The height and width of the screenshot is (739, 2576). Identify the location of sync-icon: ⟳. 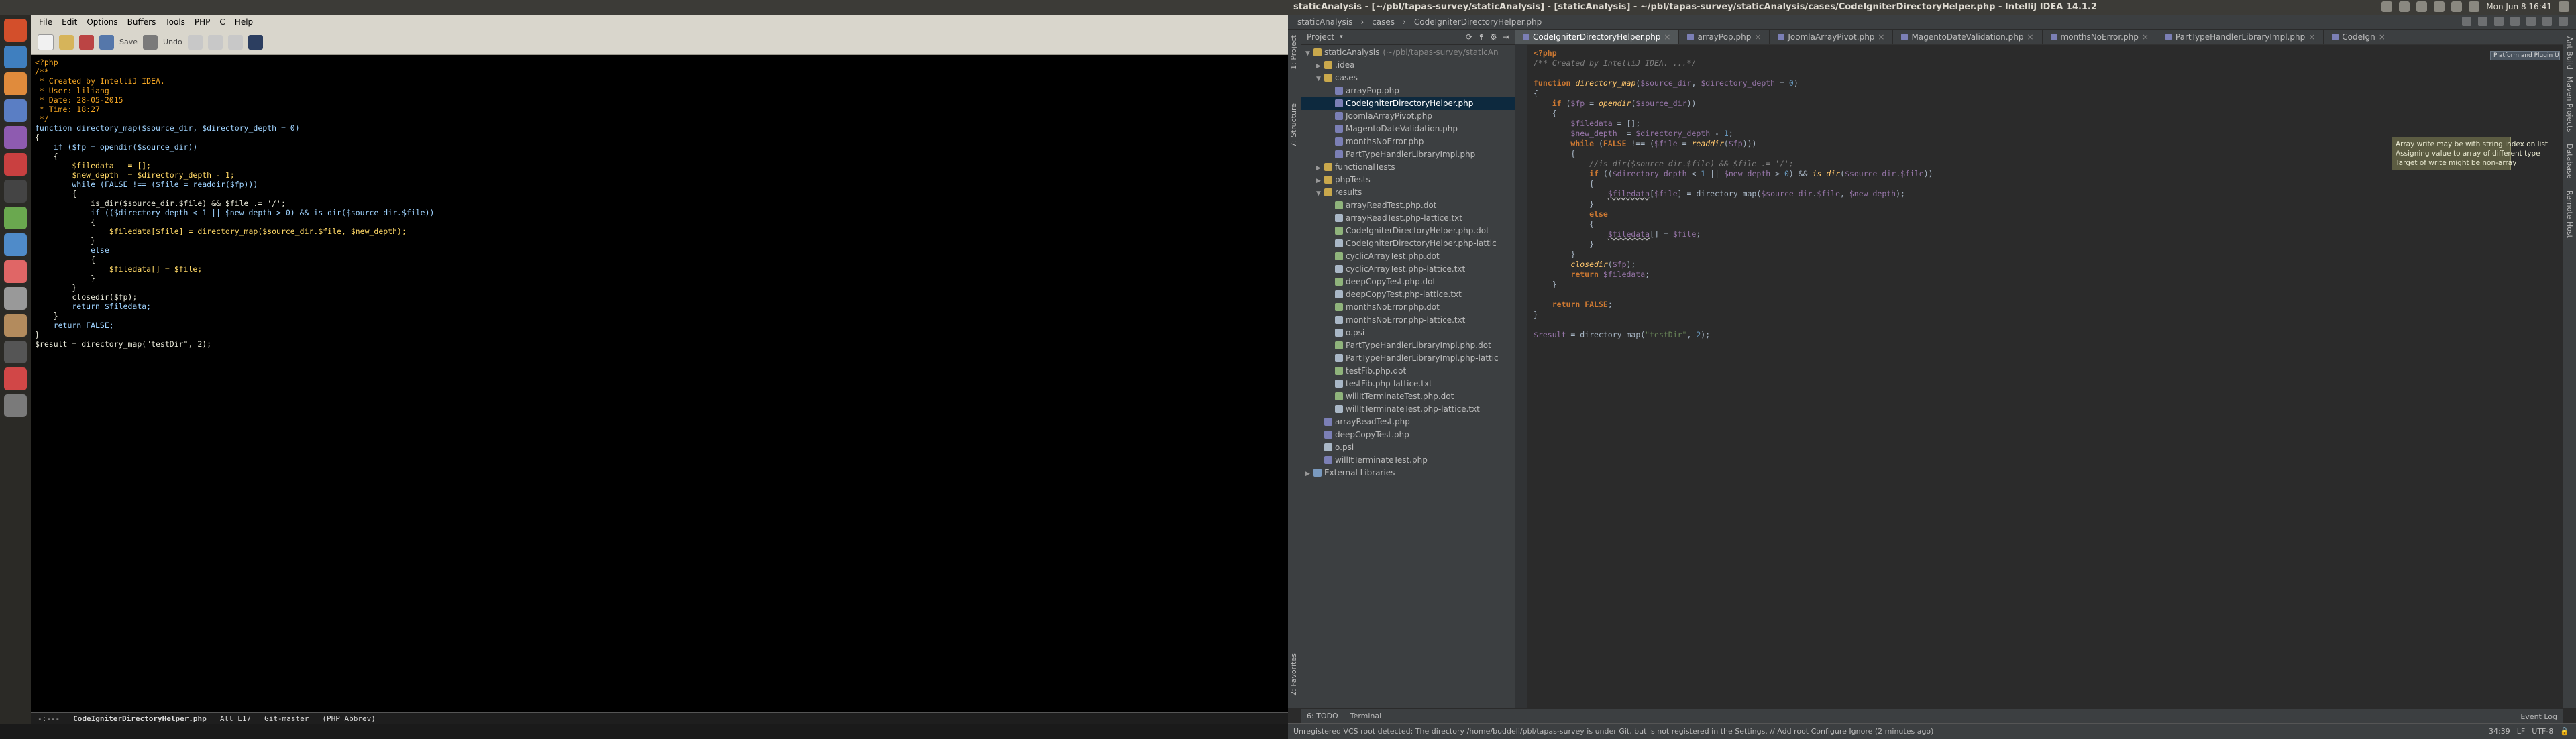
(1469, 37).